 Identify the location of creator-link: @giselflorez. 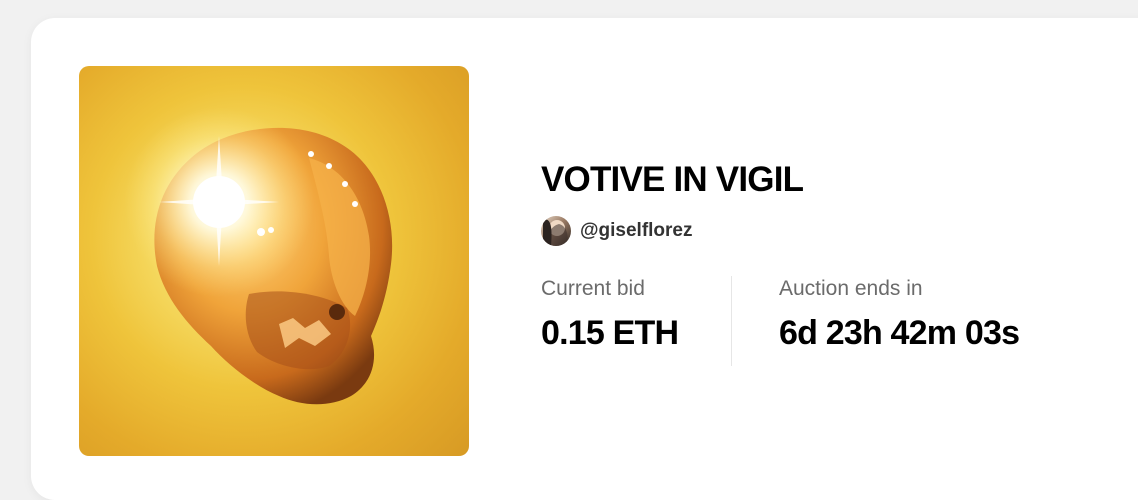
(821, 231).